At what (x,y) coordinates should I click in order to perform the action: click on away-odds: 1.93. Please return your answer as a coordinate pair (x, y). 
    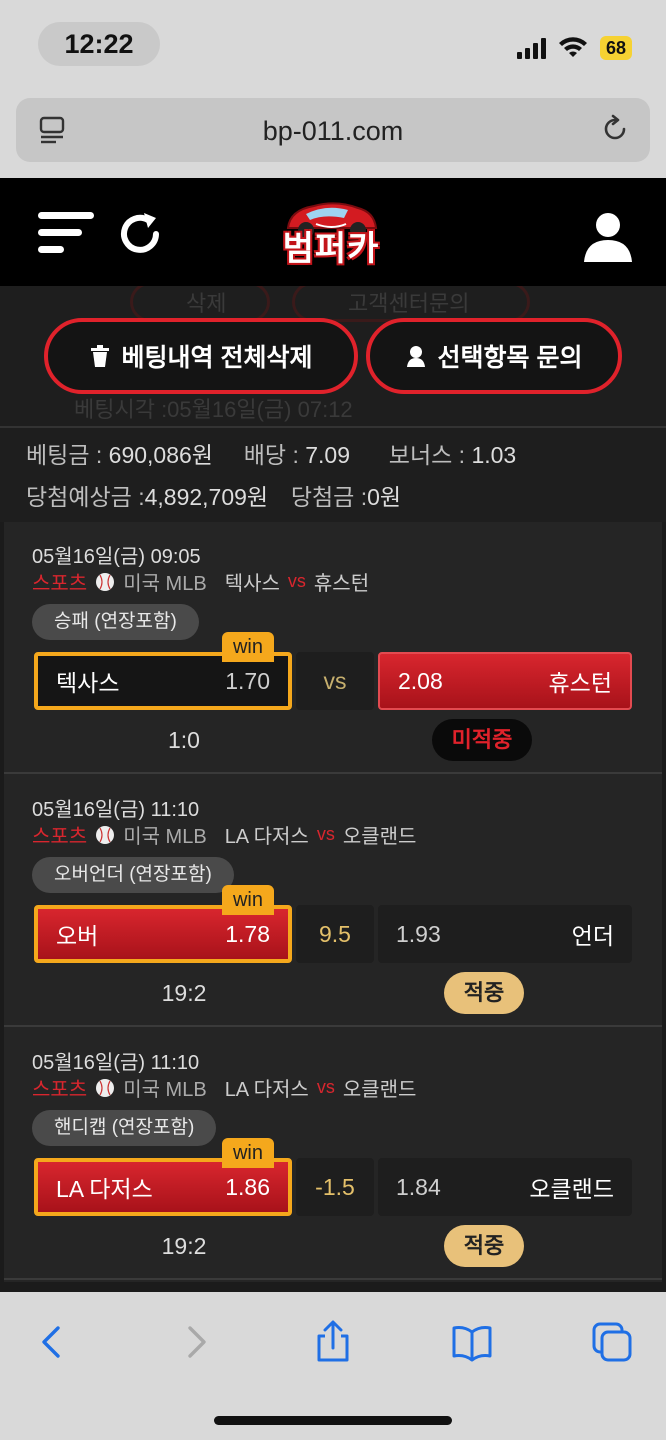
    Looking at the image, I should click on (418, 933).